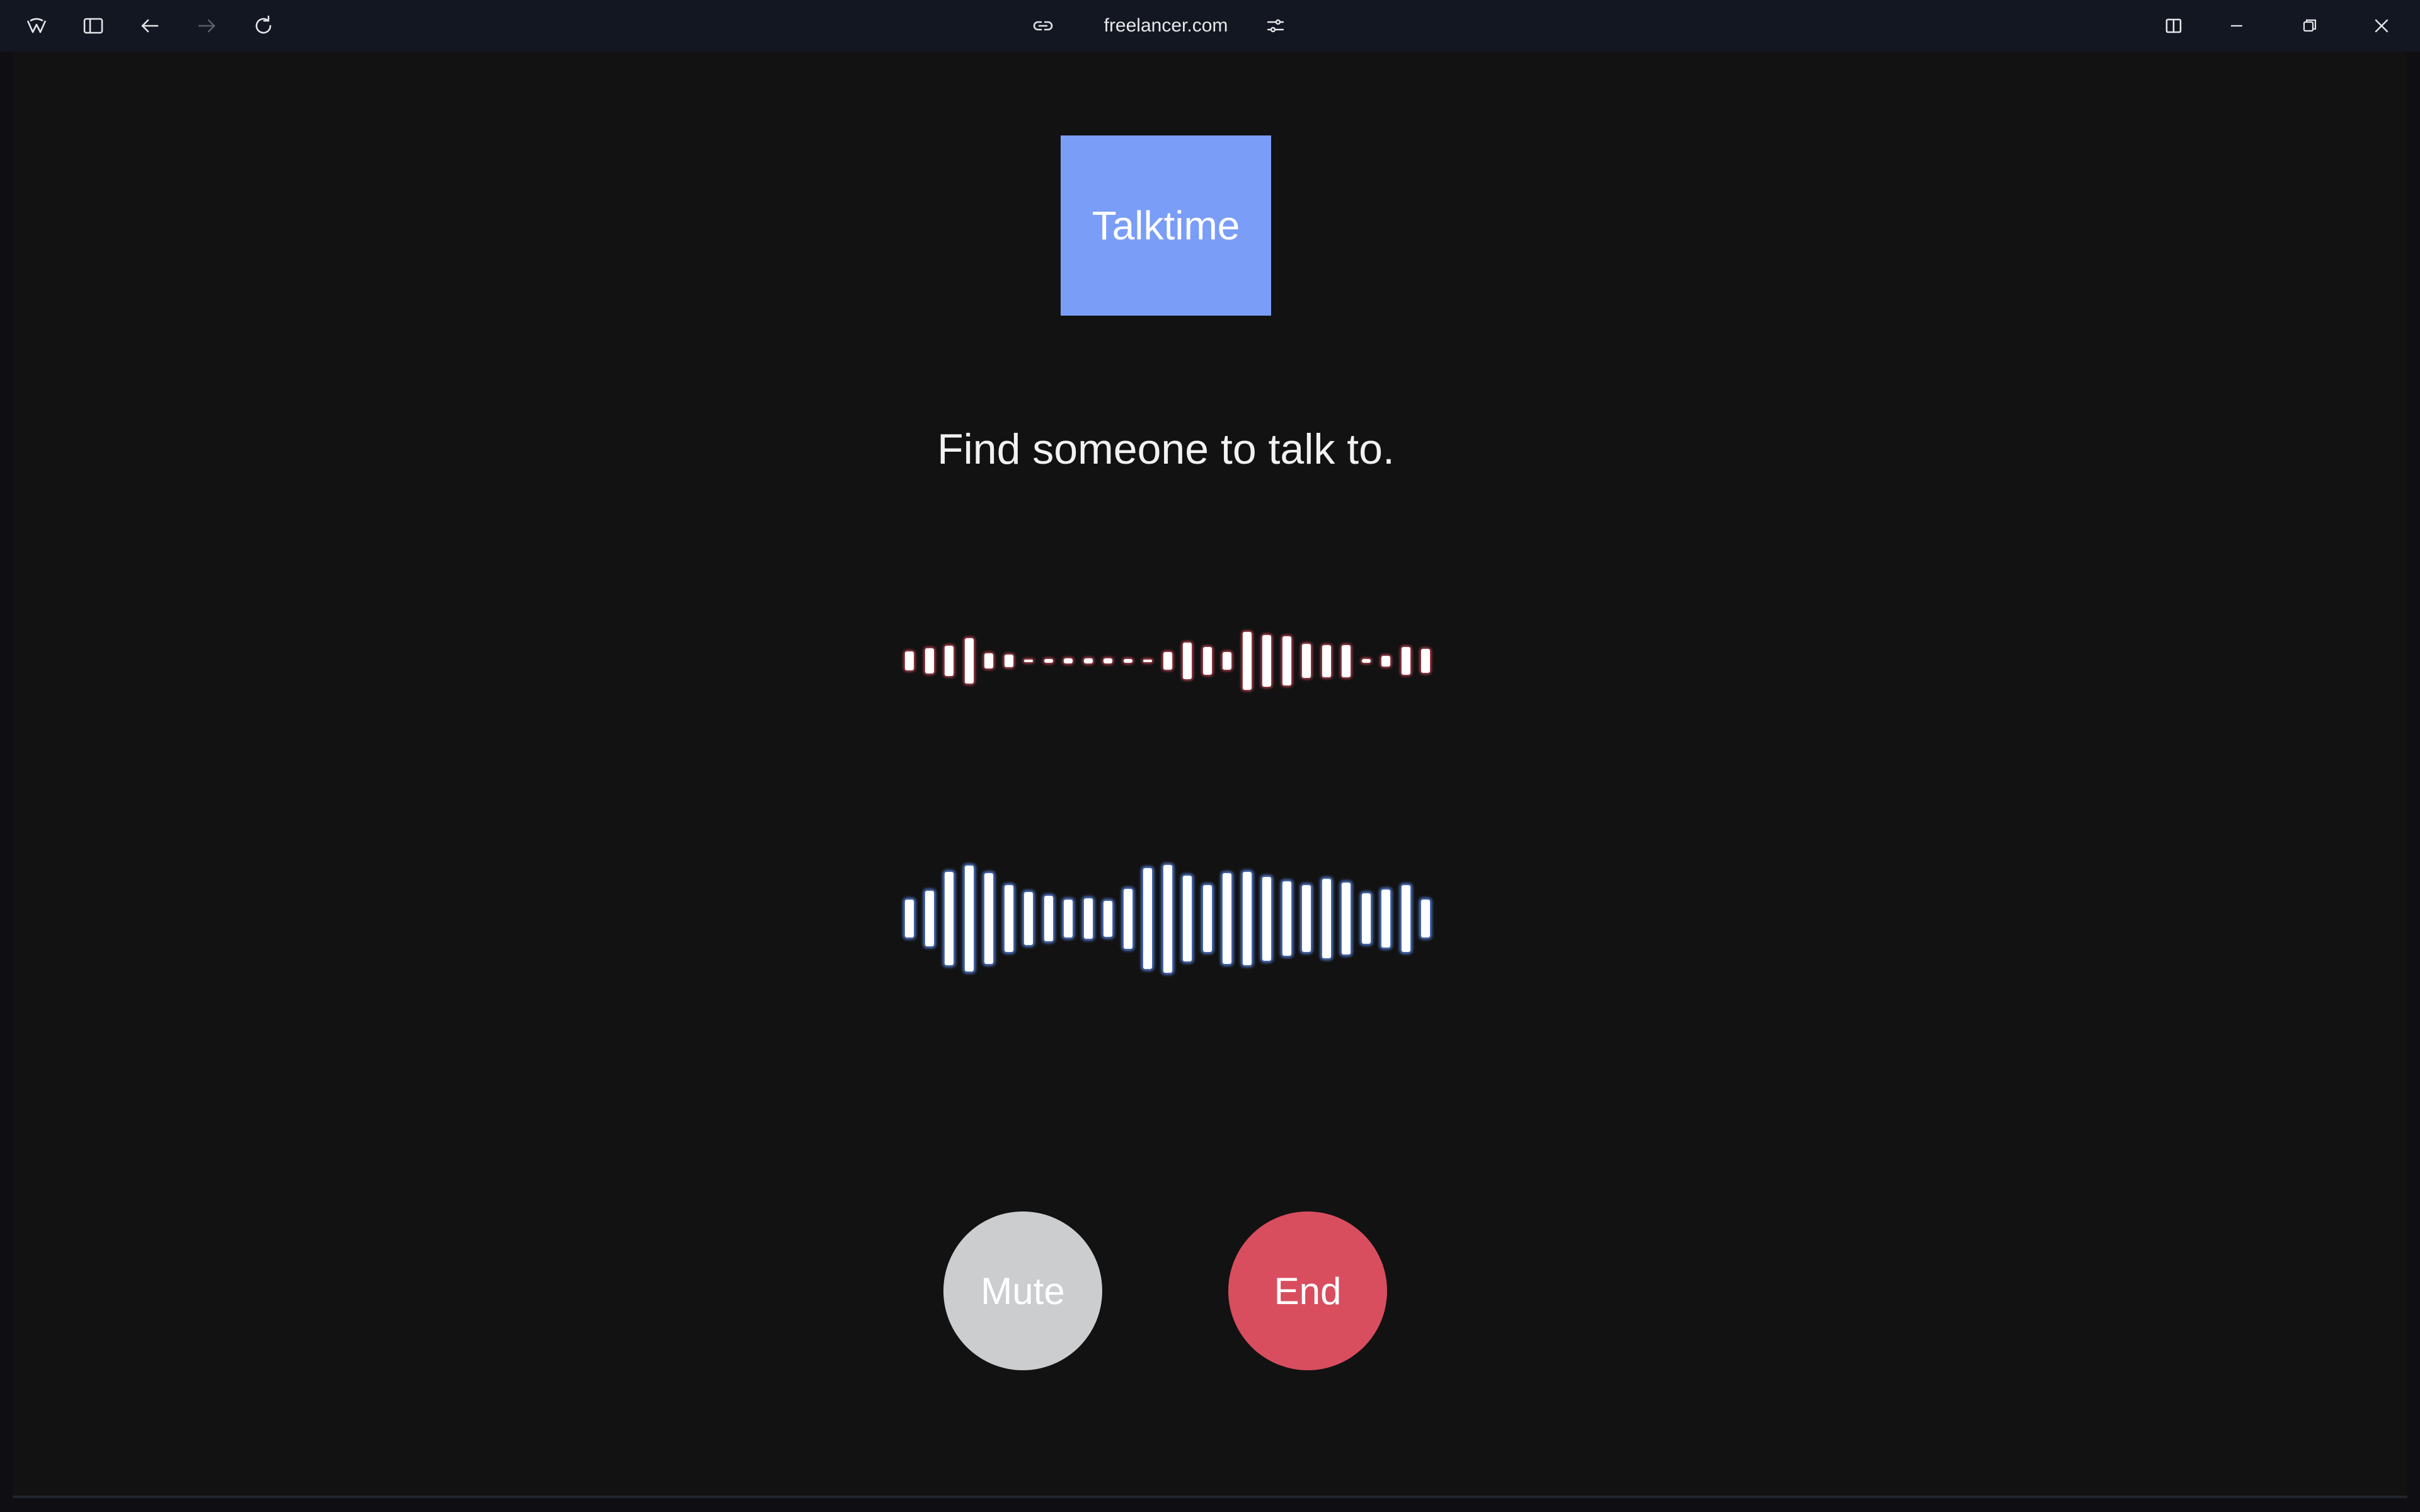 Image resolution: width=2420 pixels, height=1512 pixels. Describe the element at coordinates (1276, 25) in the screenshot. I see `site-settings-icon` at that location.